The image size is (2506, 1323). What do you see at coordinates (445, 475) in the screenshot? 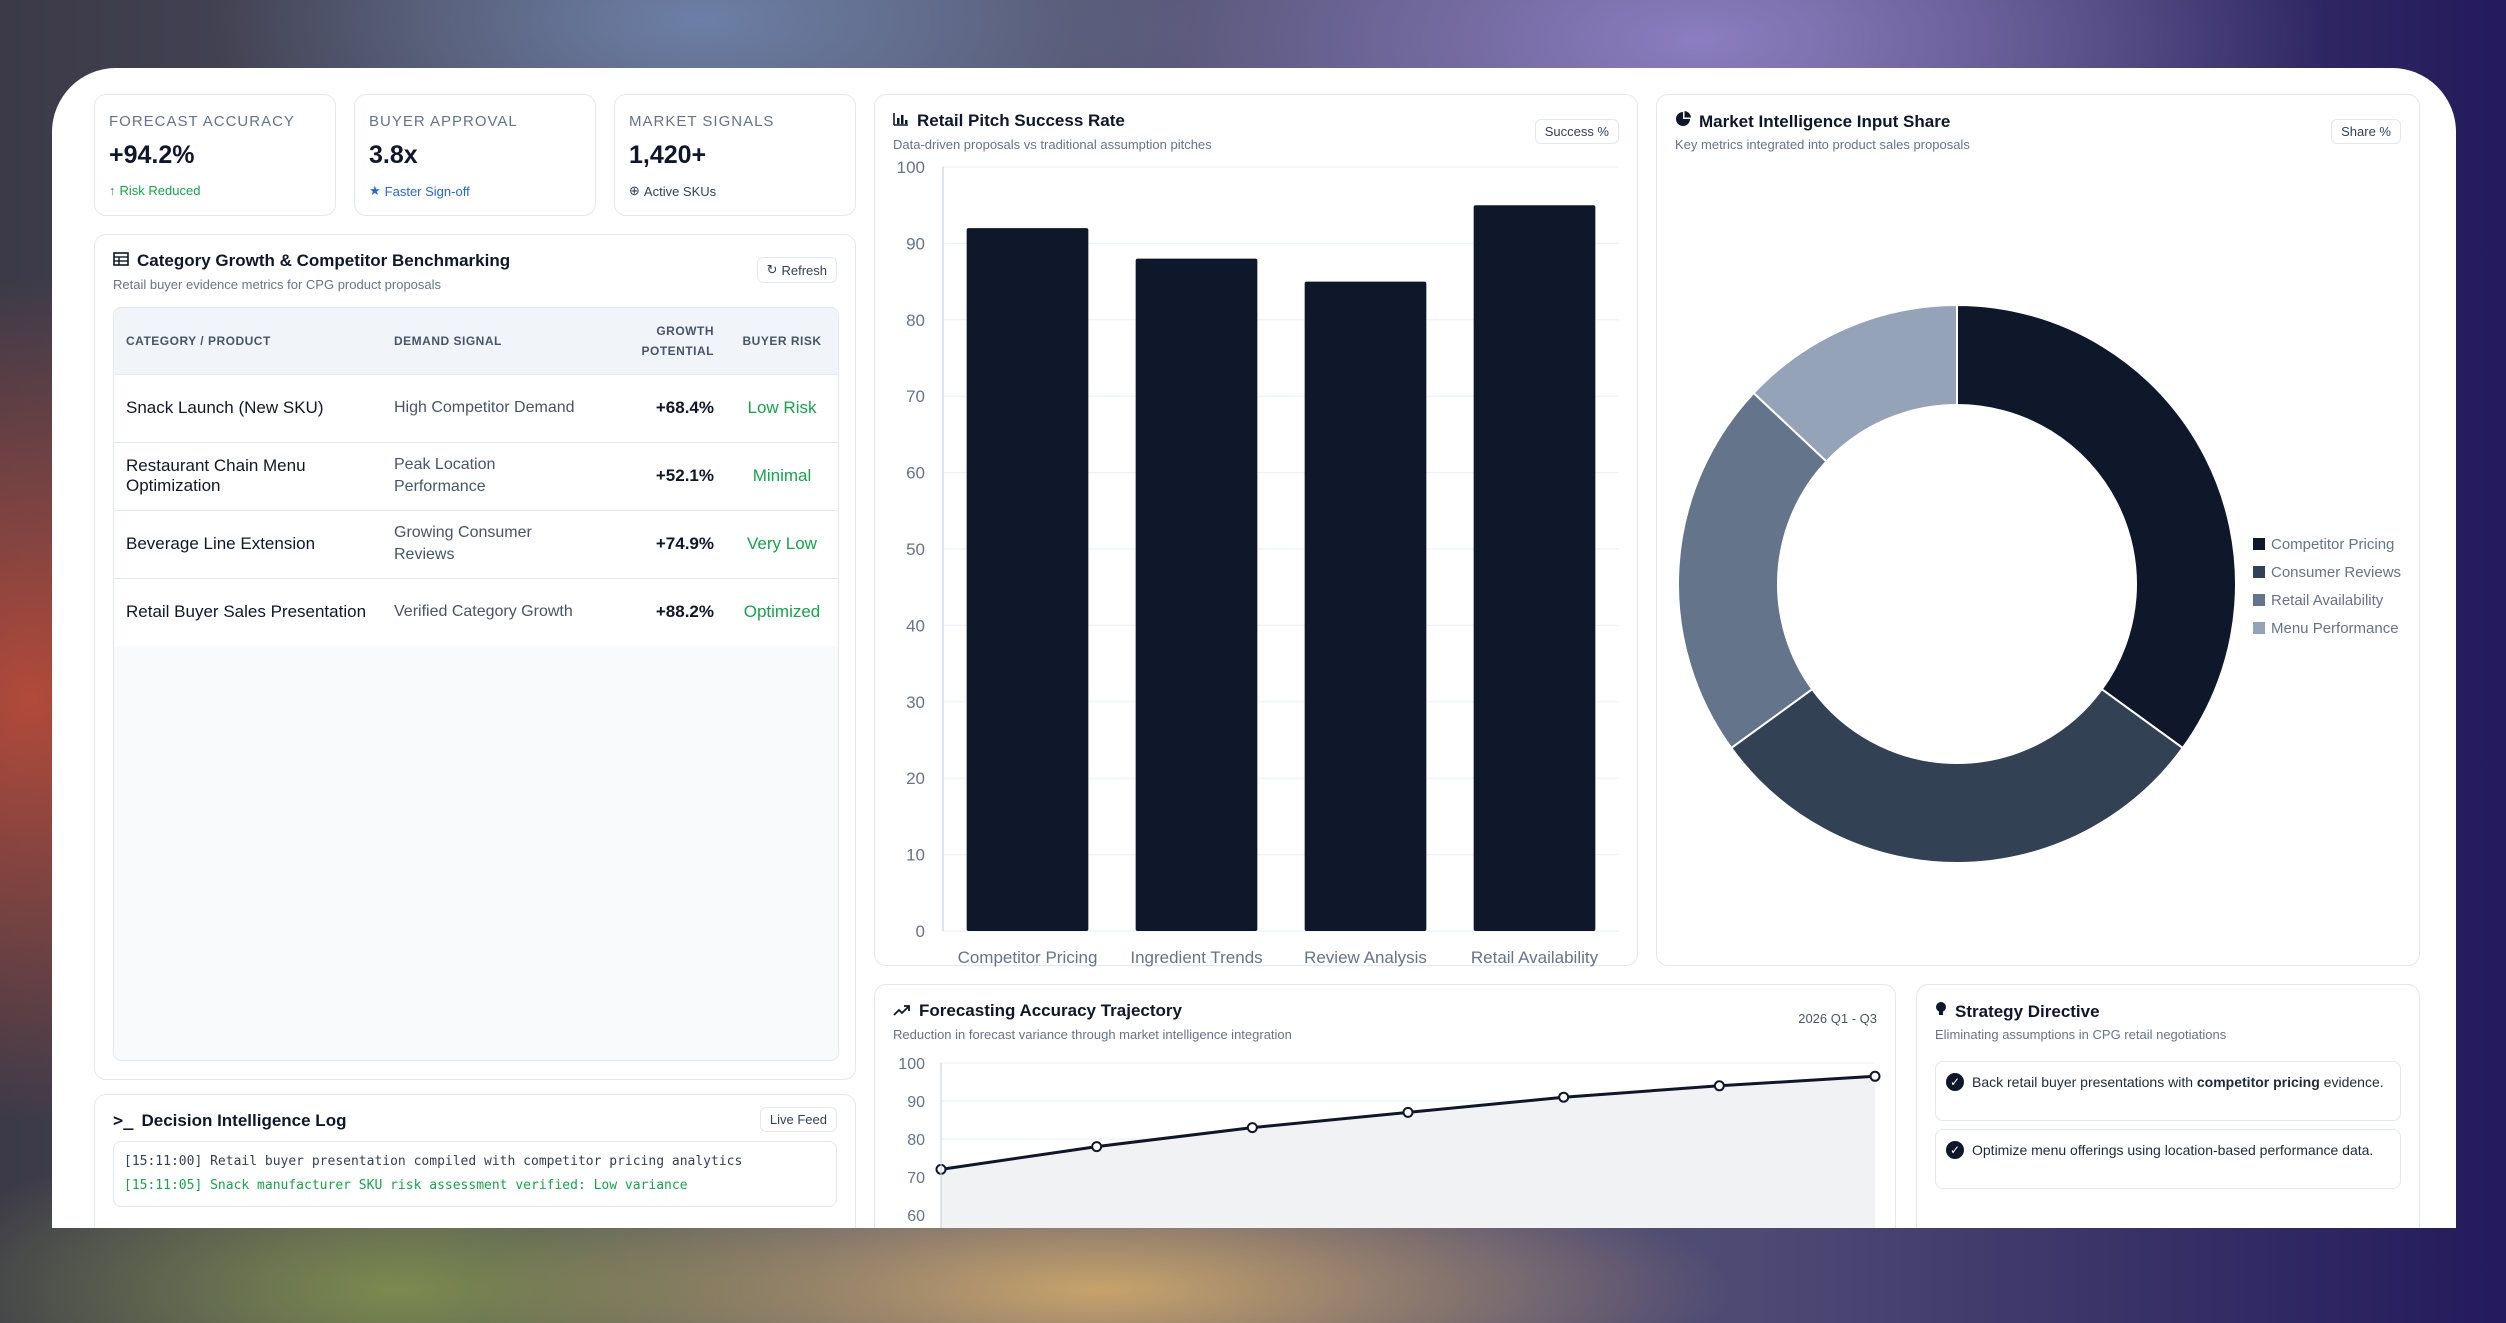
I see `cell-signal: Peak Location Performance` at bounding box center [445, 475].